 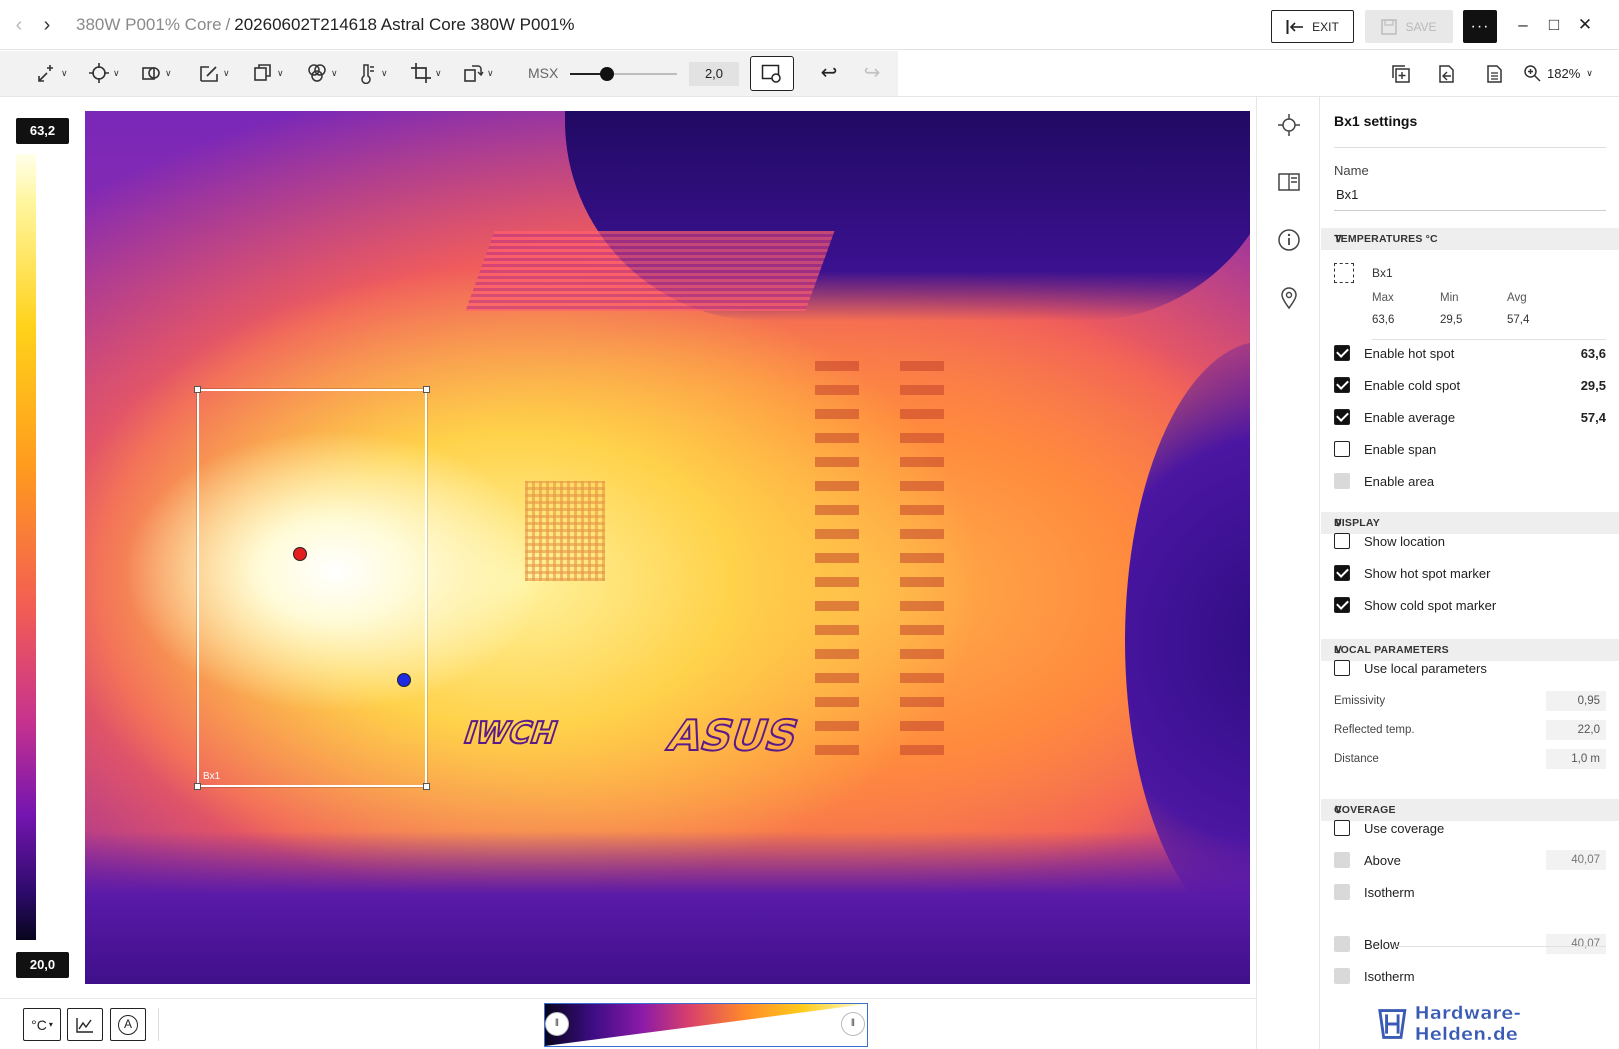 I want to click on use-local-parameters-row: Use local parameters, so click(x=1470, y=668).